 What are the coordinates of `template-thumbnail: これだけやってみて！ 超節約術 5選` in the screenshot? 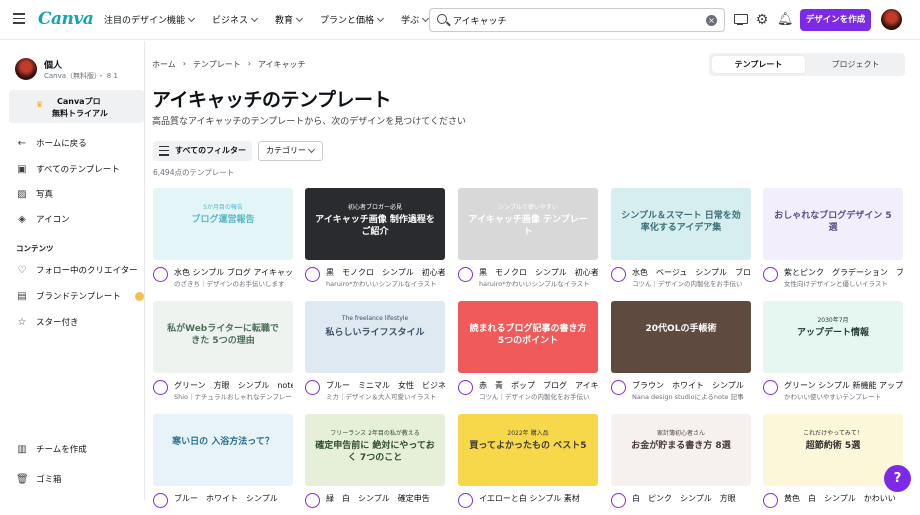 It's located at (833, 450).